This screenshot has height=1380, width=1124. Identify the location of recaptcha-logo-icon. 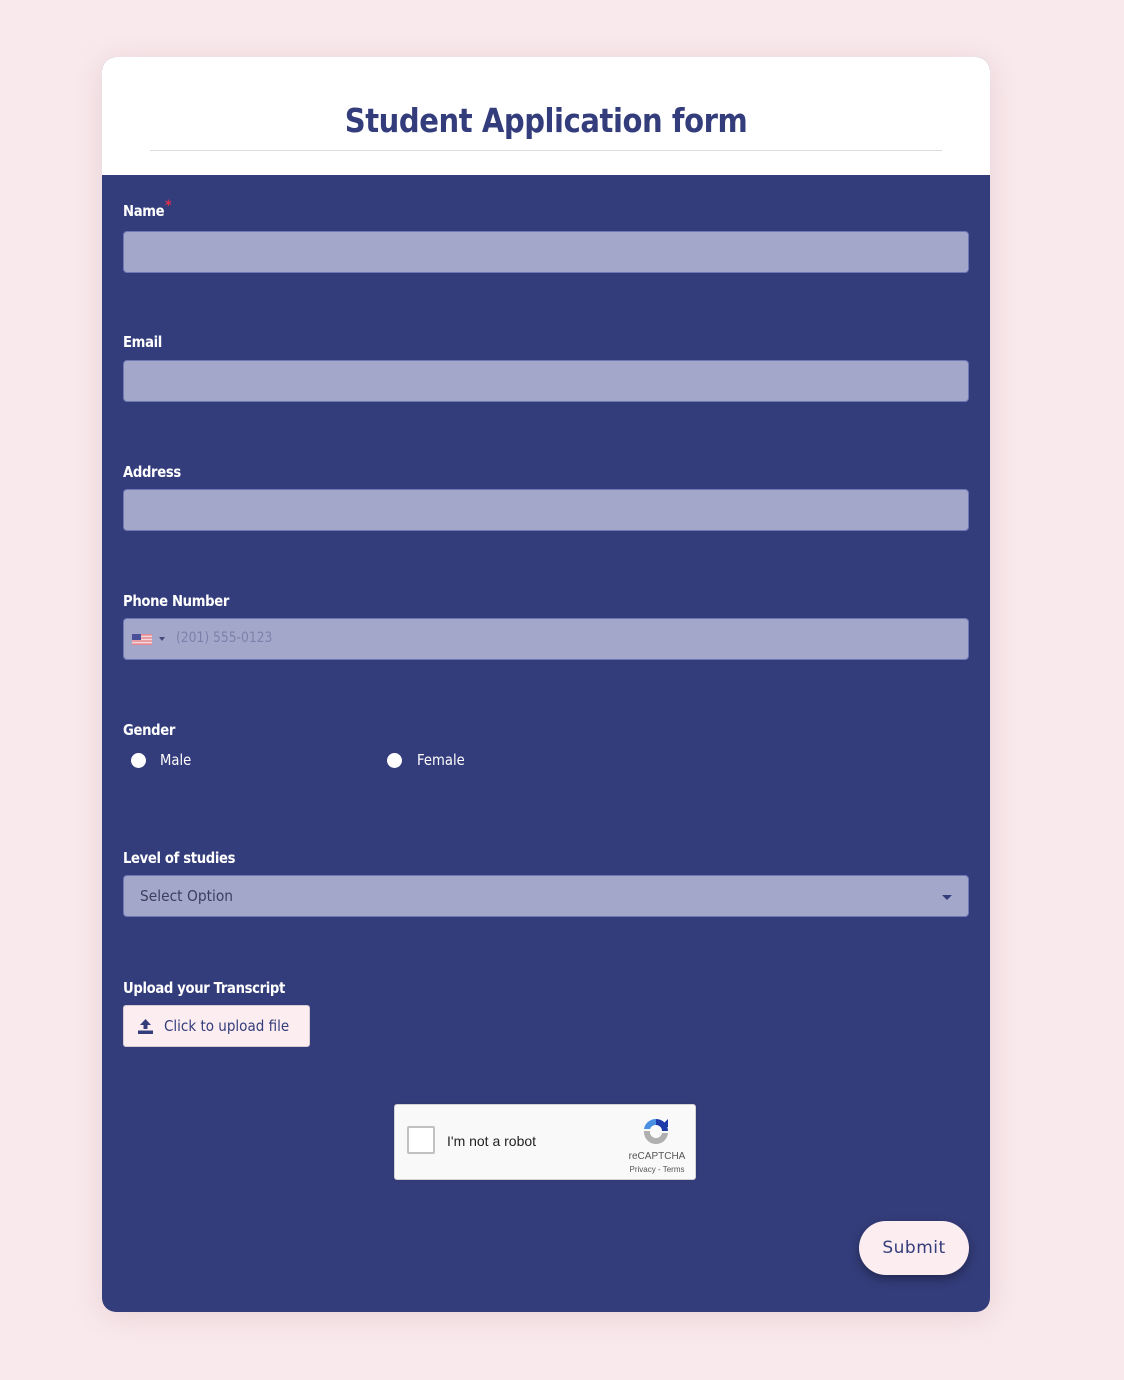
(655, 1131).